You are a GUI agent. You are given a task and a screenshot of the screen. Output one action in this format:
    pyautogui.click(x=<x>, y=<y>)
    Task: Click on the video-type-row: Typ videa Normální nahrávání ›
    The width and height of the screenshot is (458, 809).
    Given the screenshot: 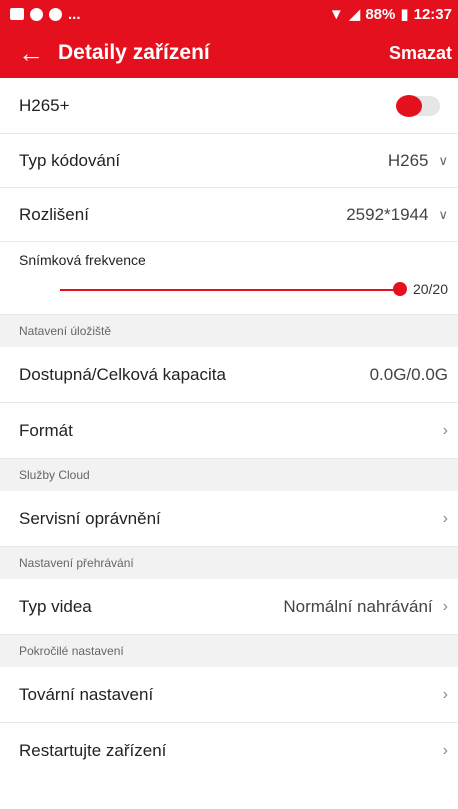 What is the action you would take?
    pyautogui.click(x=229, y=607)
    